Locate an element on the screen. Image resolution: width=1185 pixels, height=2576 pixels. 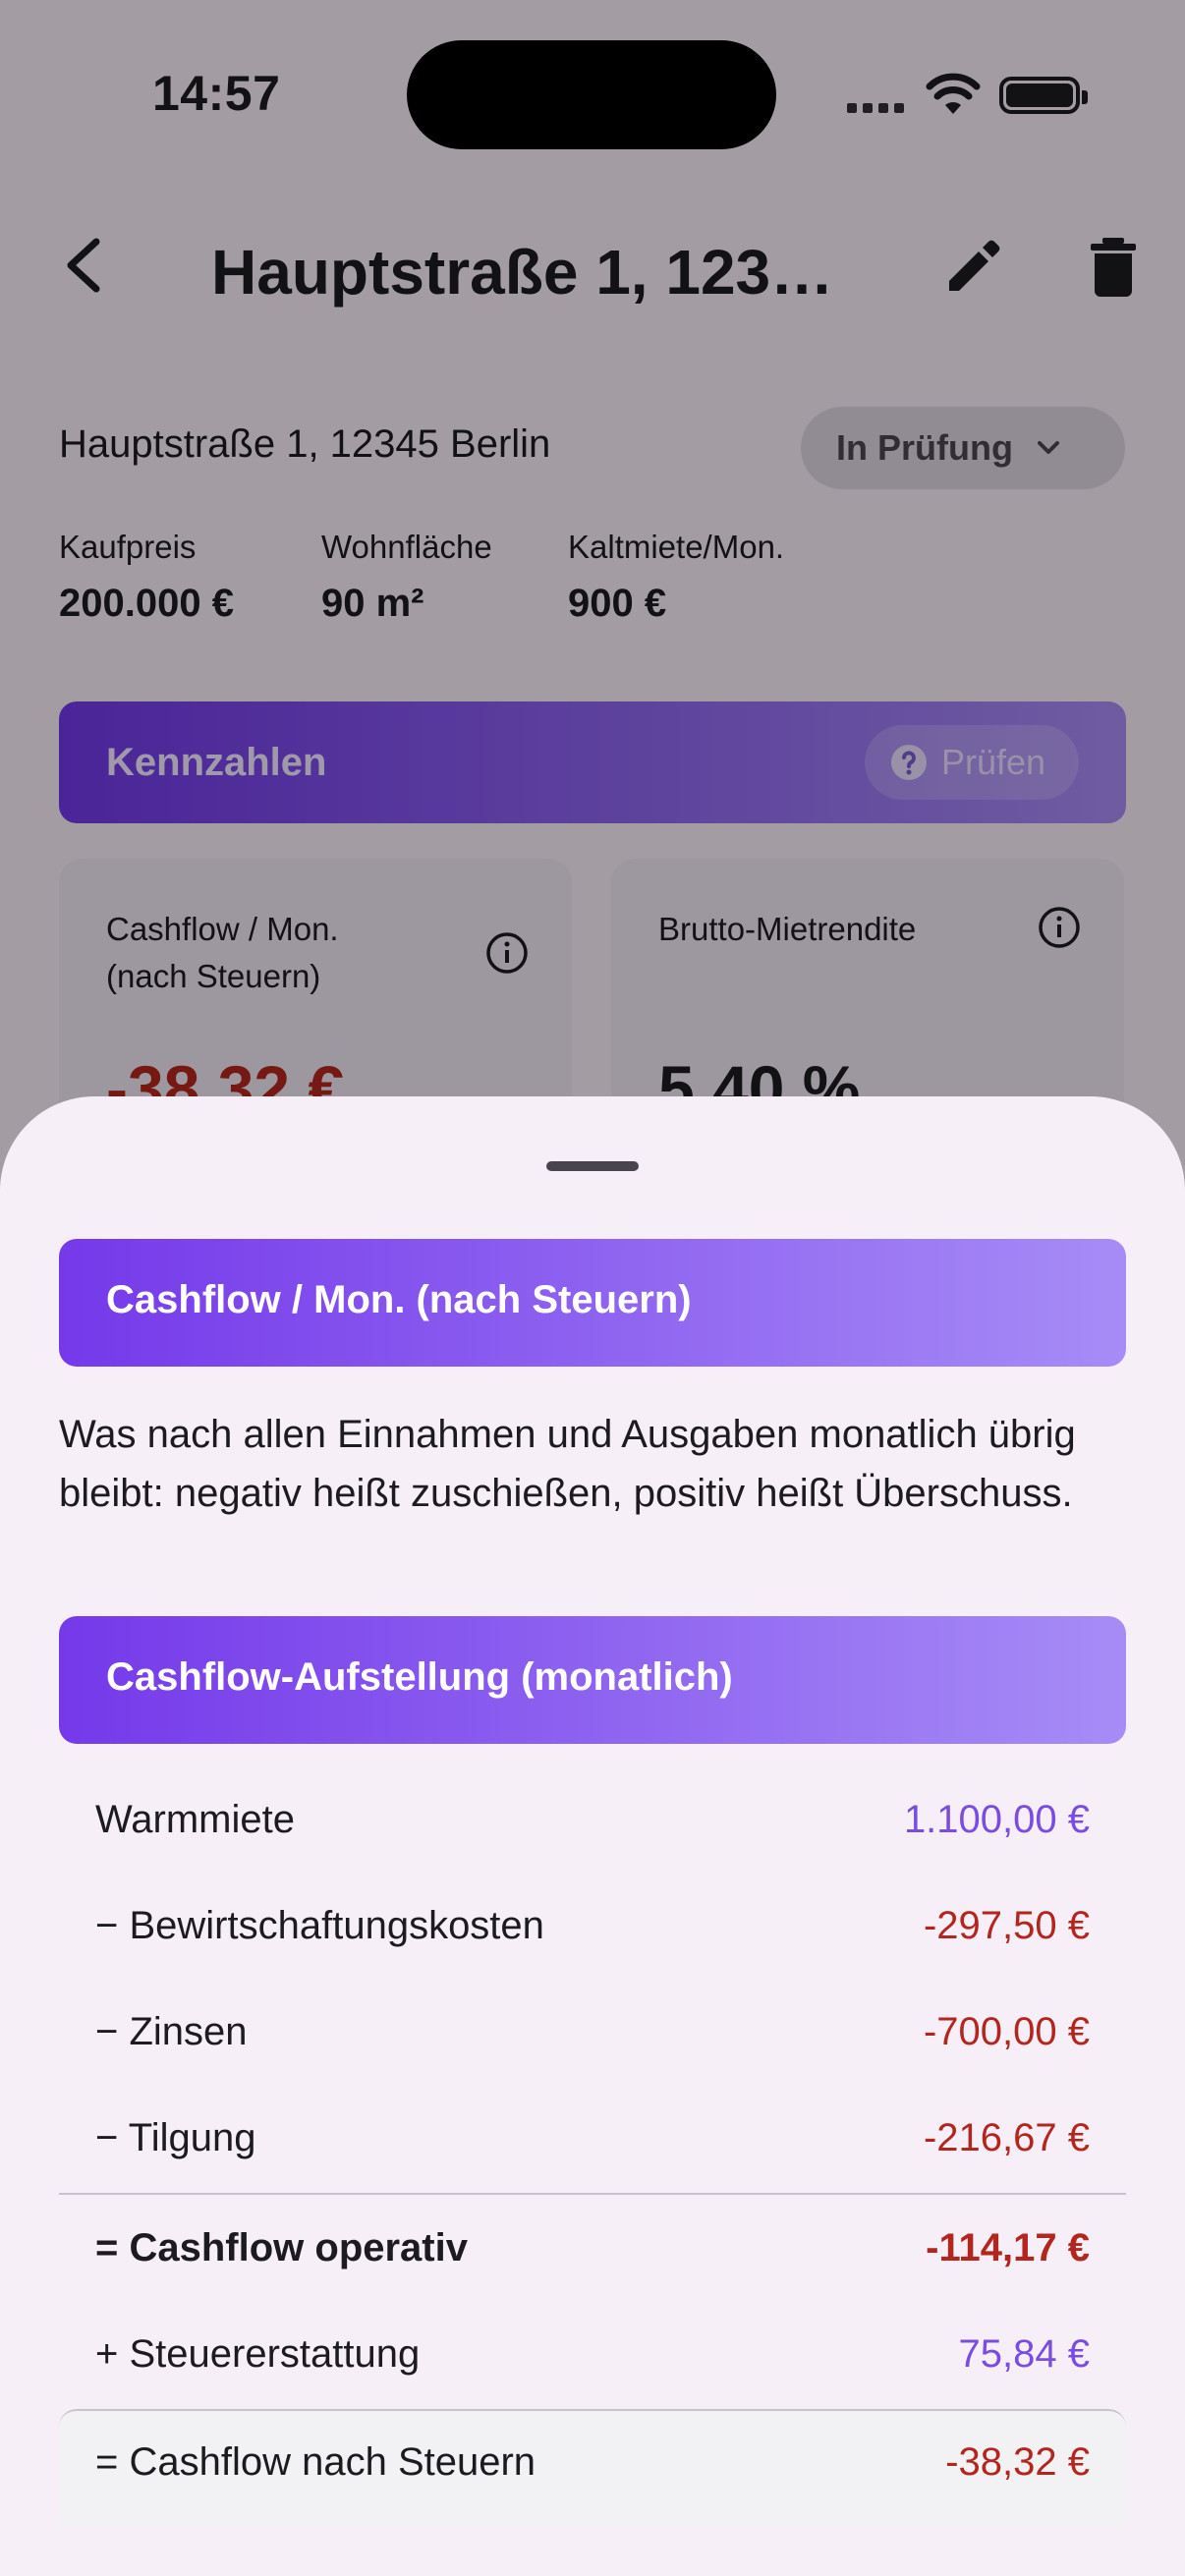
breakdown-row-repayment: − Tilgung -216,67 € is located at coordinates (592, 2140).